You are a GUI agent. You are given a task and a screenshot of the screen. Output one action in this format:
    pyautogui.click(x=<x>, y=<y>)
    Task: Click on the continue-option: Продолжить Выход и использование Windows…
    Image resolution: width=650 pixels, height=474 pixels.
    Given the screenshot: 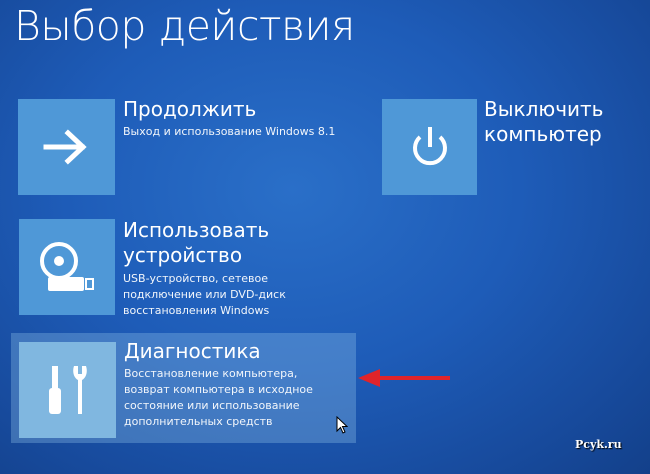 What is the action you would take?
    pyautogui.click(x=229, y=118)
    